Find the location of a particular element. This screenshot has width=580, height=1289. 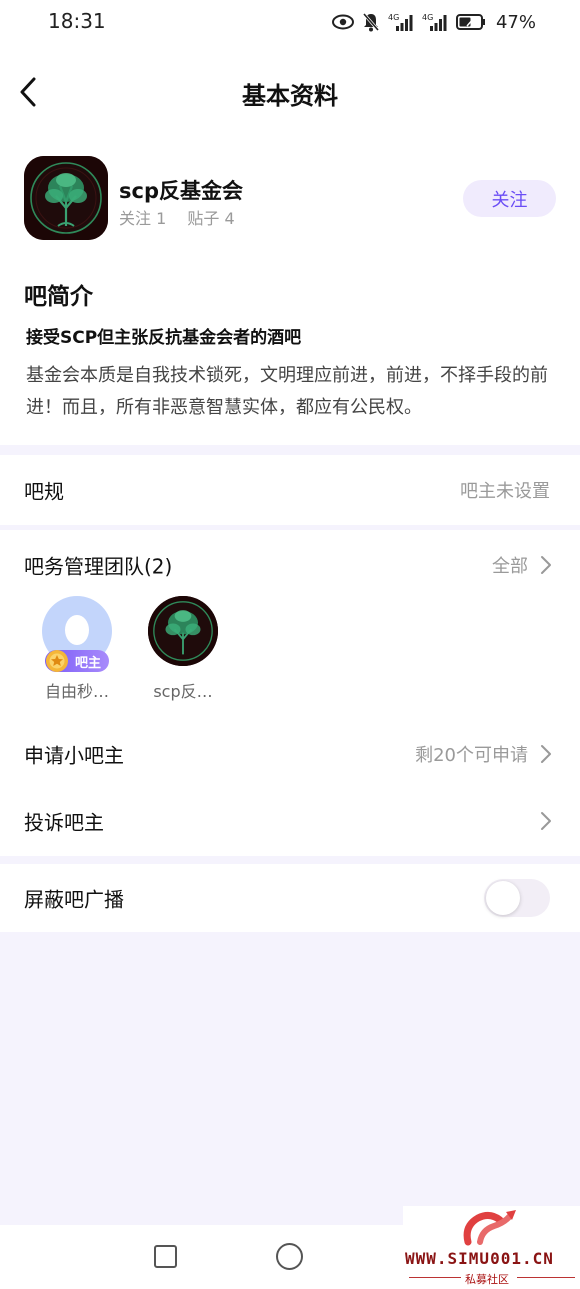

report-label: 投诉吧主 is located at coordinates (64, 822).